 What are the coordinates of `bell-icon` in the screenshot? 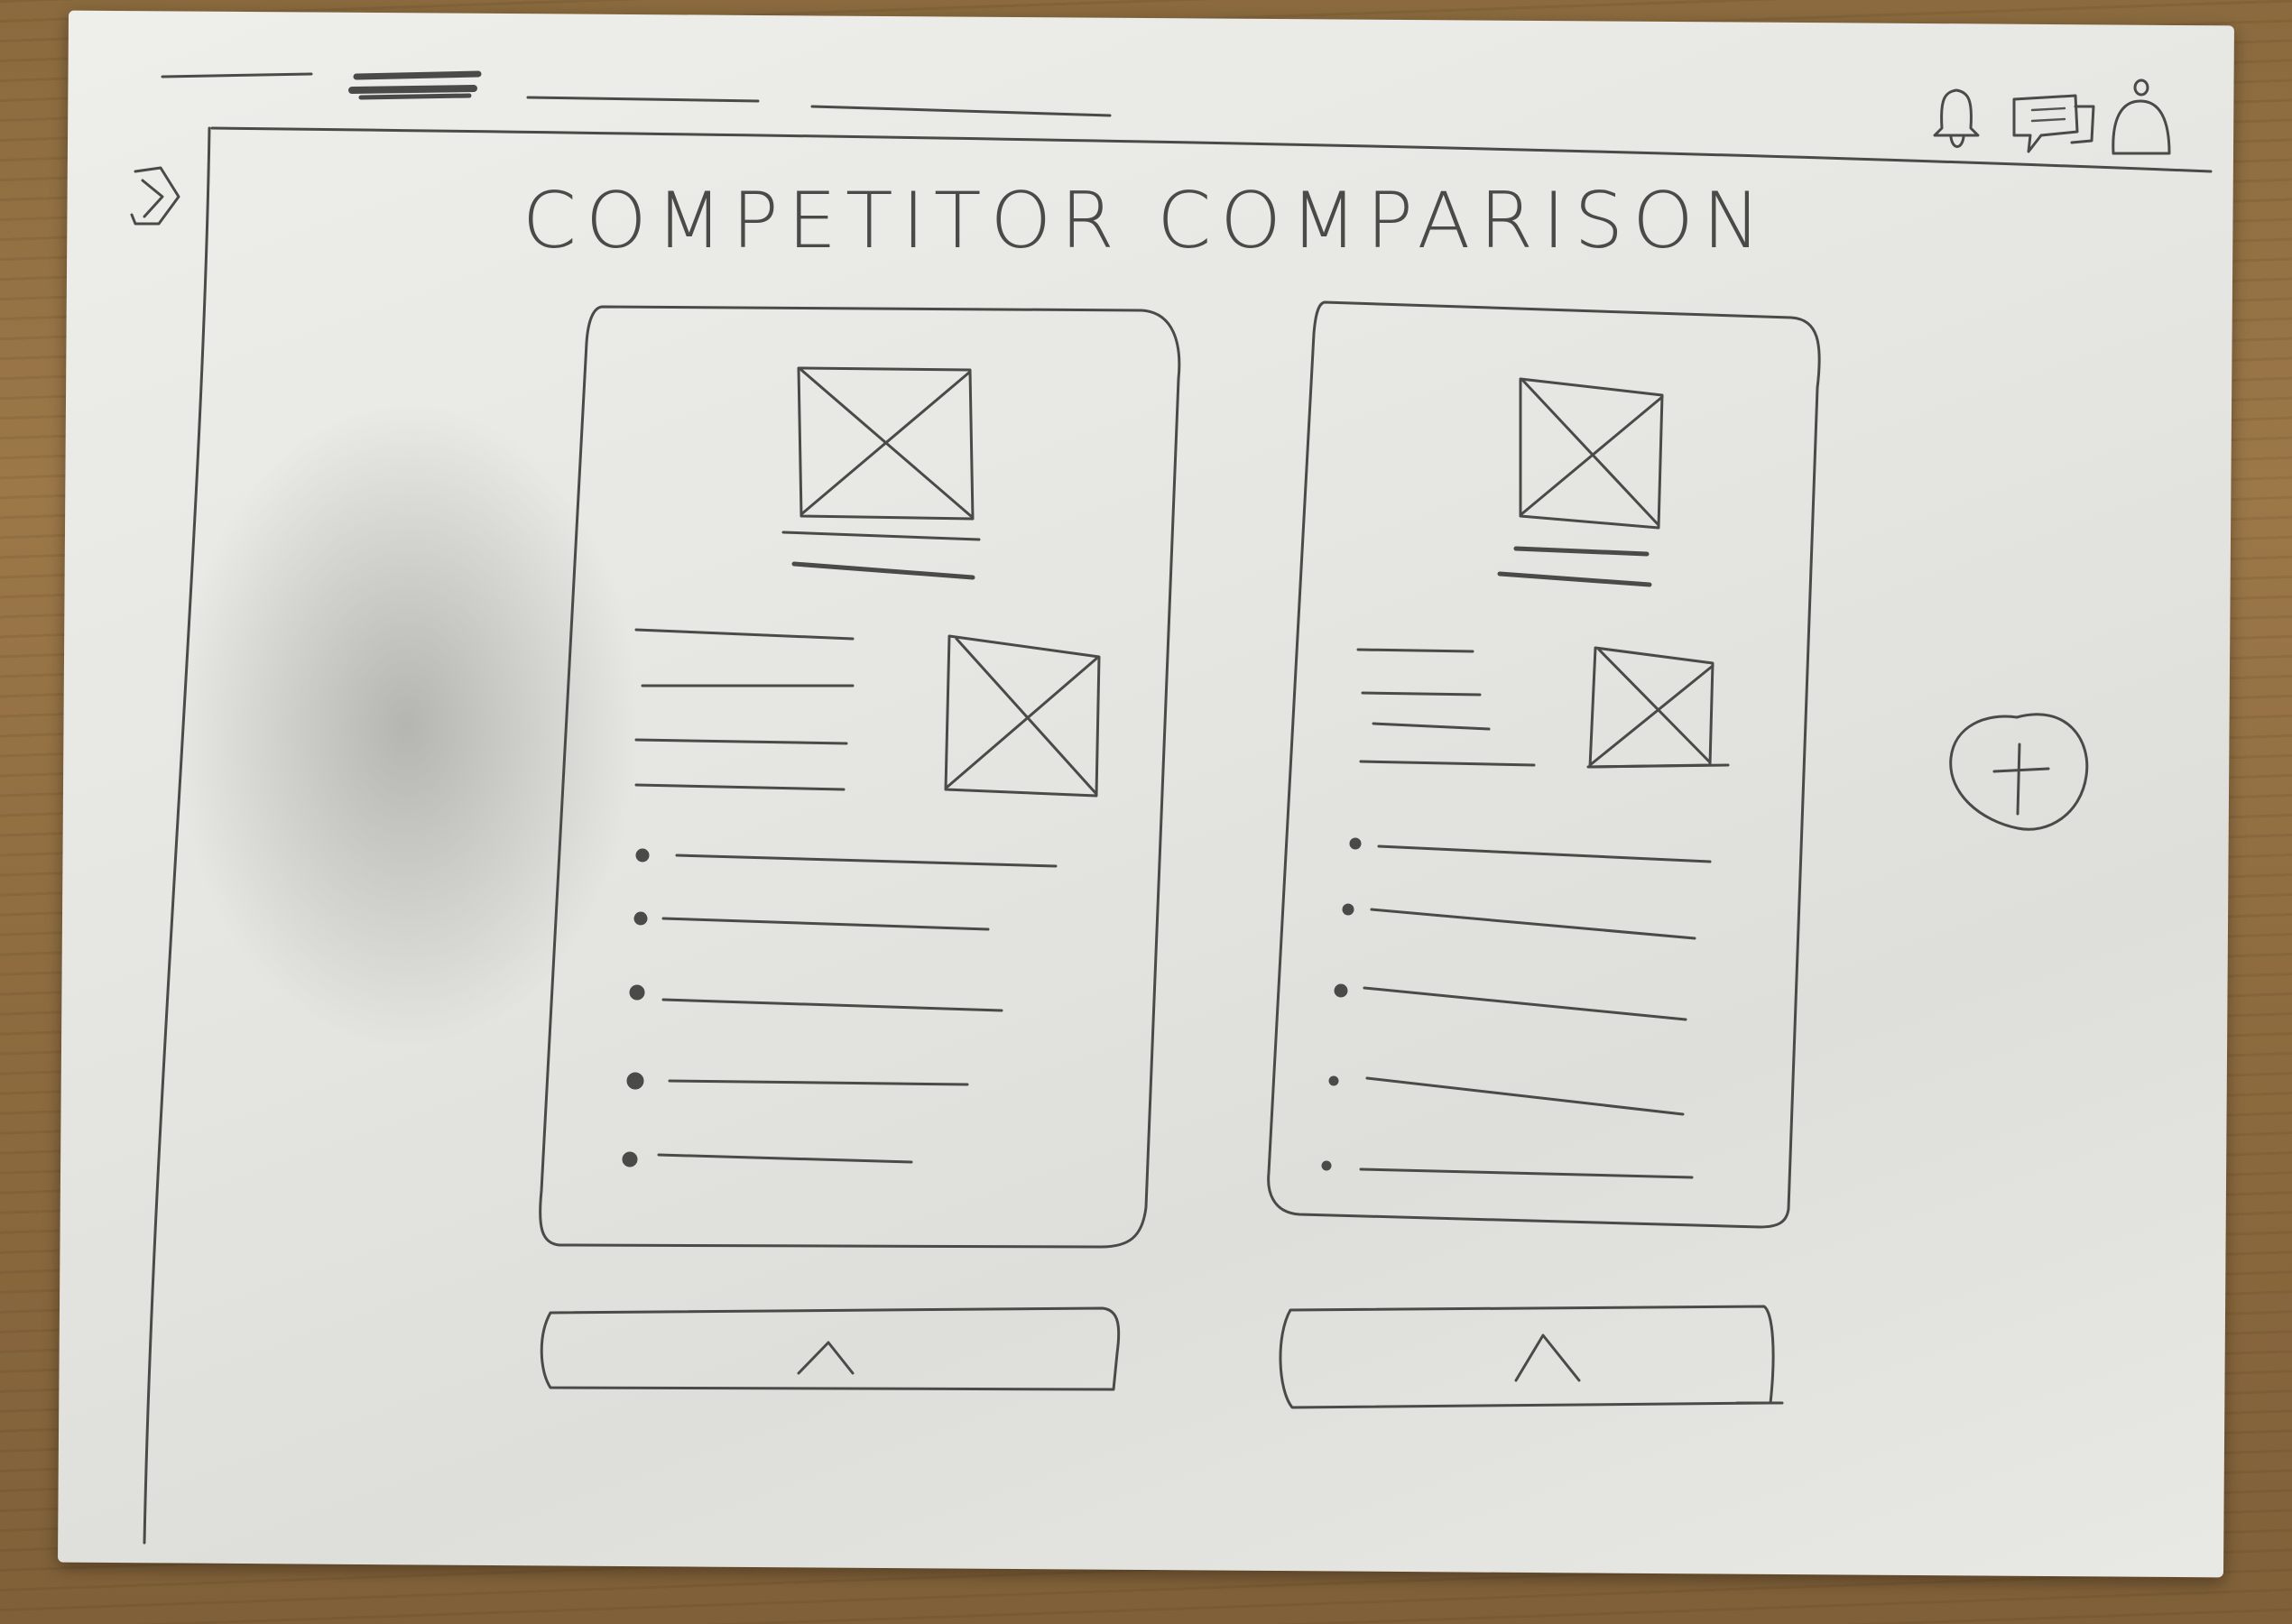 It's located at (1956, 118).